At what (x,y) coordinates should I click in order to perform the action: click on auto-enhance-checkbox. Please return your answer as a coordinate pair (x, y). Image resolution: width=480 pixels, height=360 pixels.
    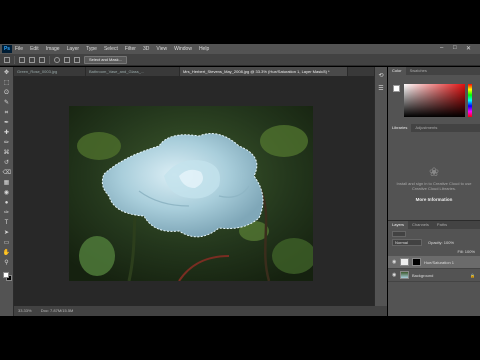
    Looking at the image, I should click on (77, 59).